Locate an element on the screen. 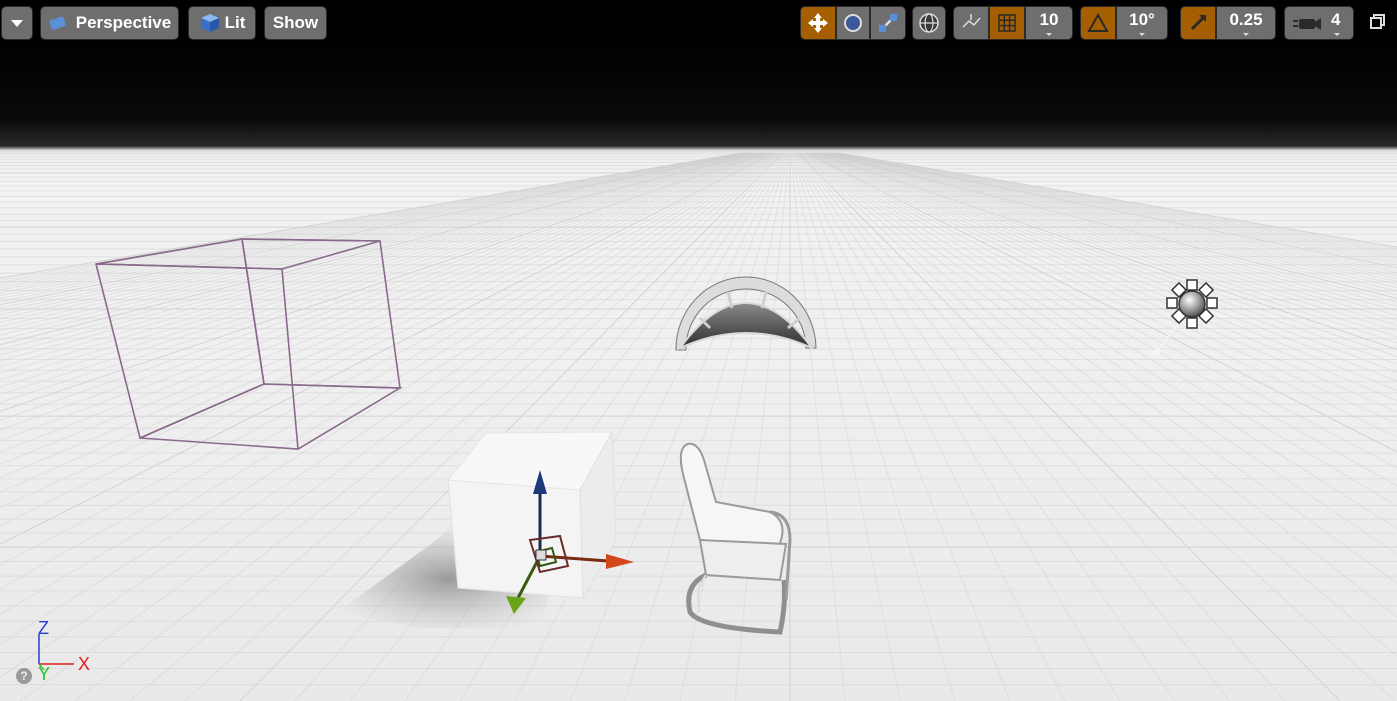 This screenshot has width=1397, height=701. camera-icon is located at coordinates (57, 23).